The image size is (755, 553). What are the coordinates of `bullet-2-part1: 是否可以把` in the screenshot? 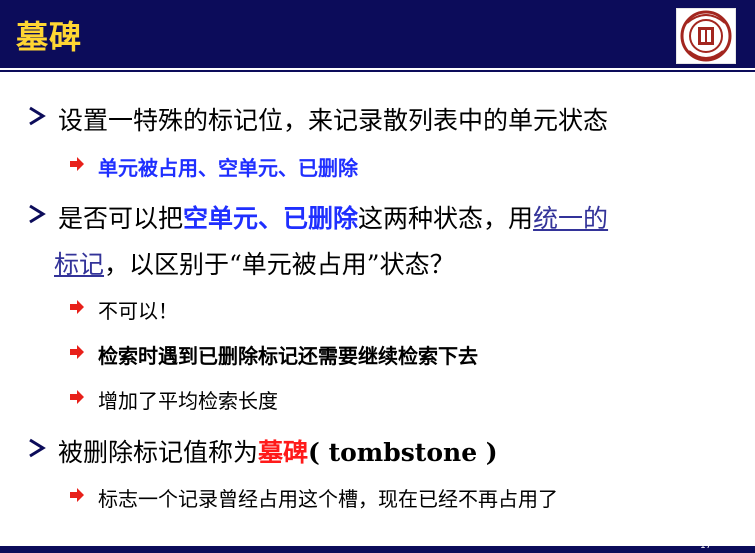 It's located at (121, 218).